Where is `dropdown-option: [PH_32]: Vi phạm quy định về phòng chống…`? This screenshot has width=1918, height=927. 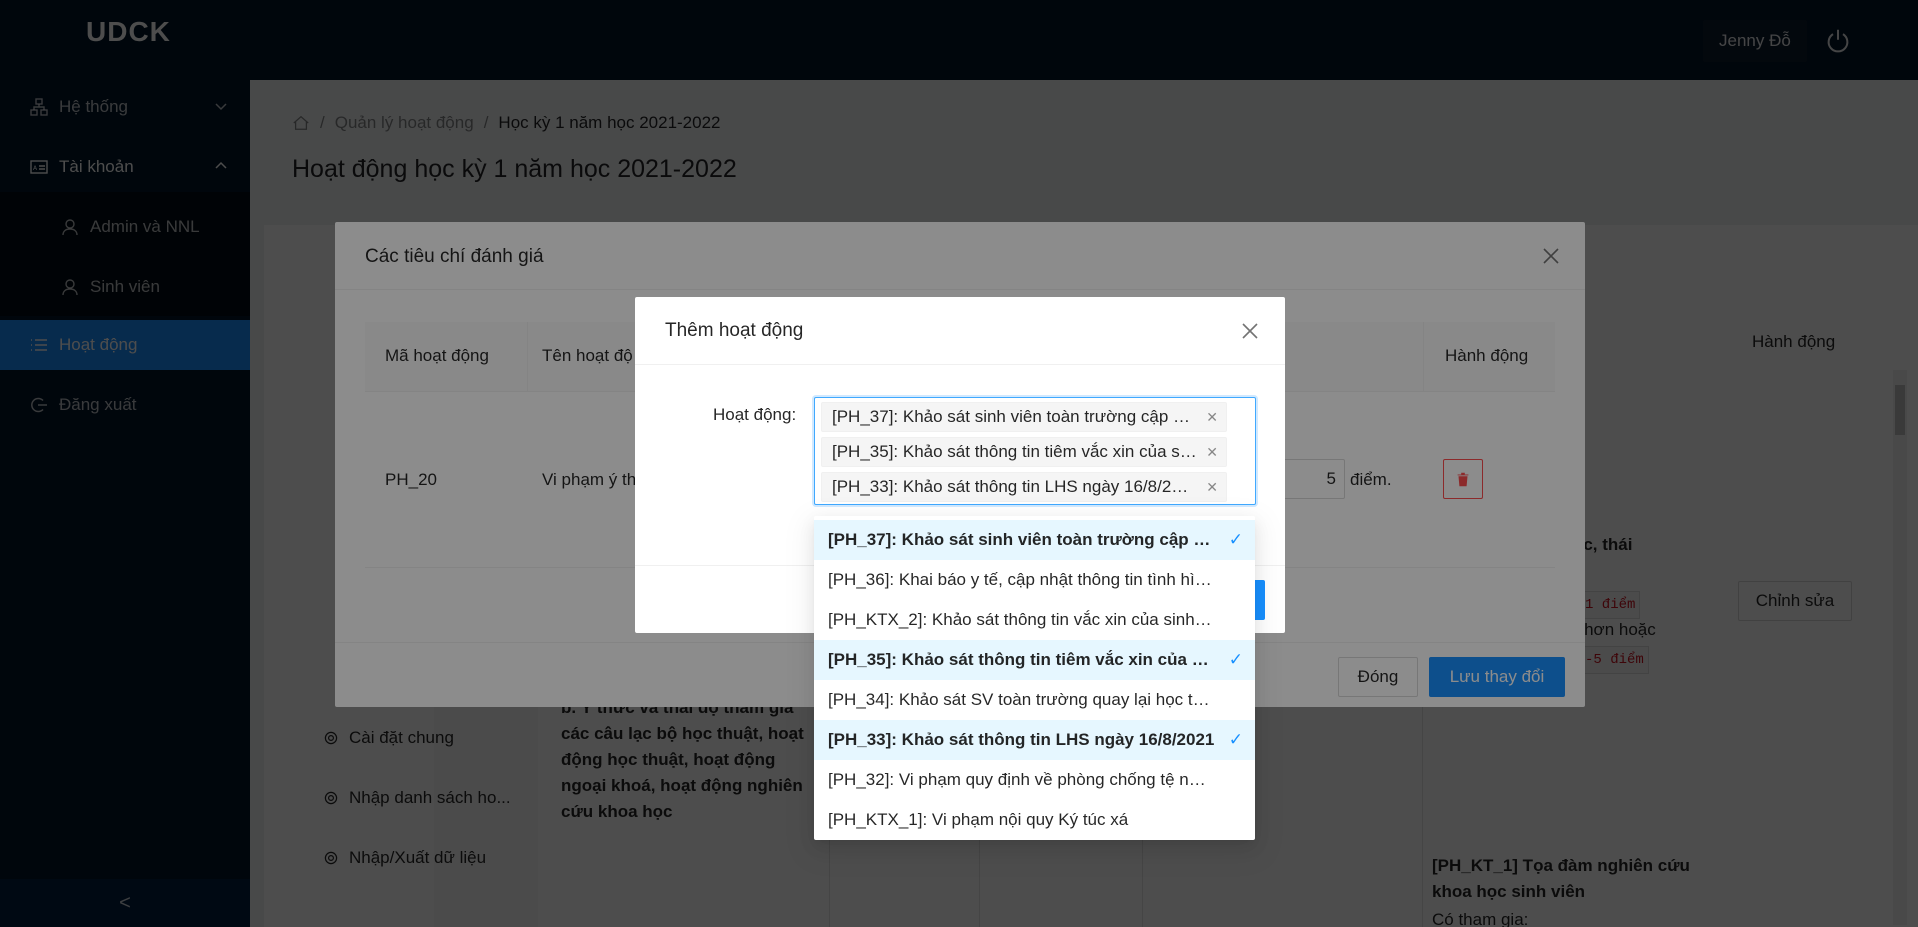 dropdown-option: [PH_32]: Vi phạm quy định về phòng chống… is located at coordinates (1034, 780).